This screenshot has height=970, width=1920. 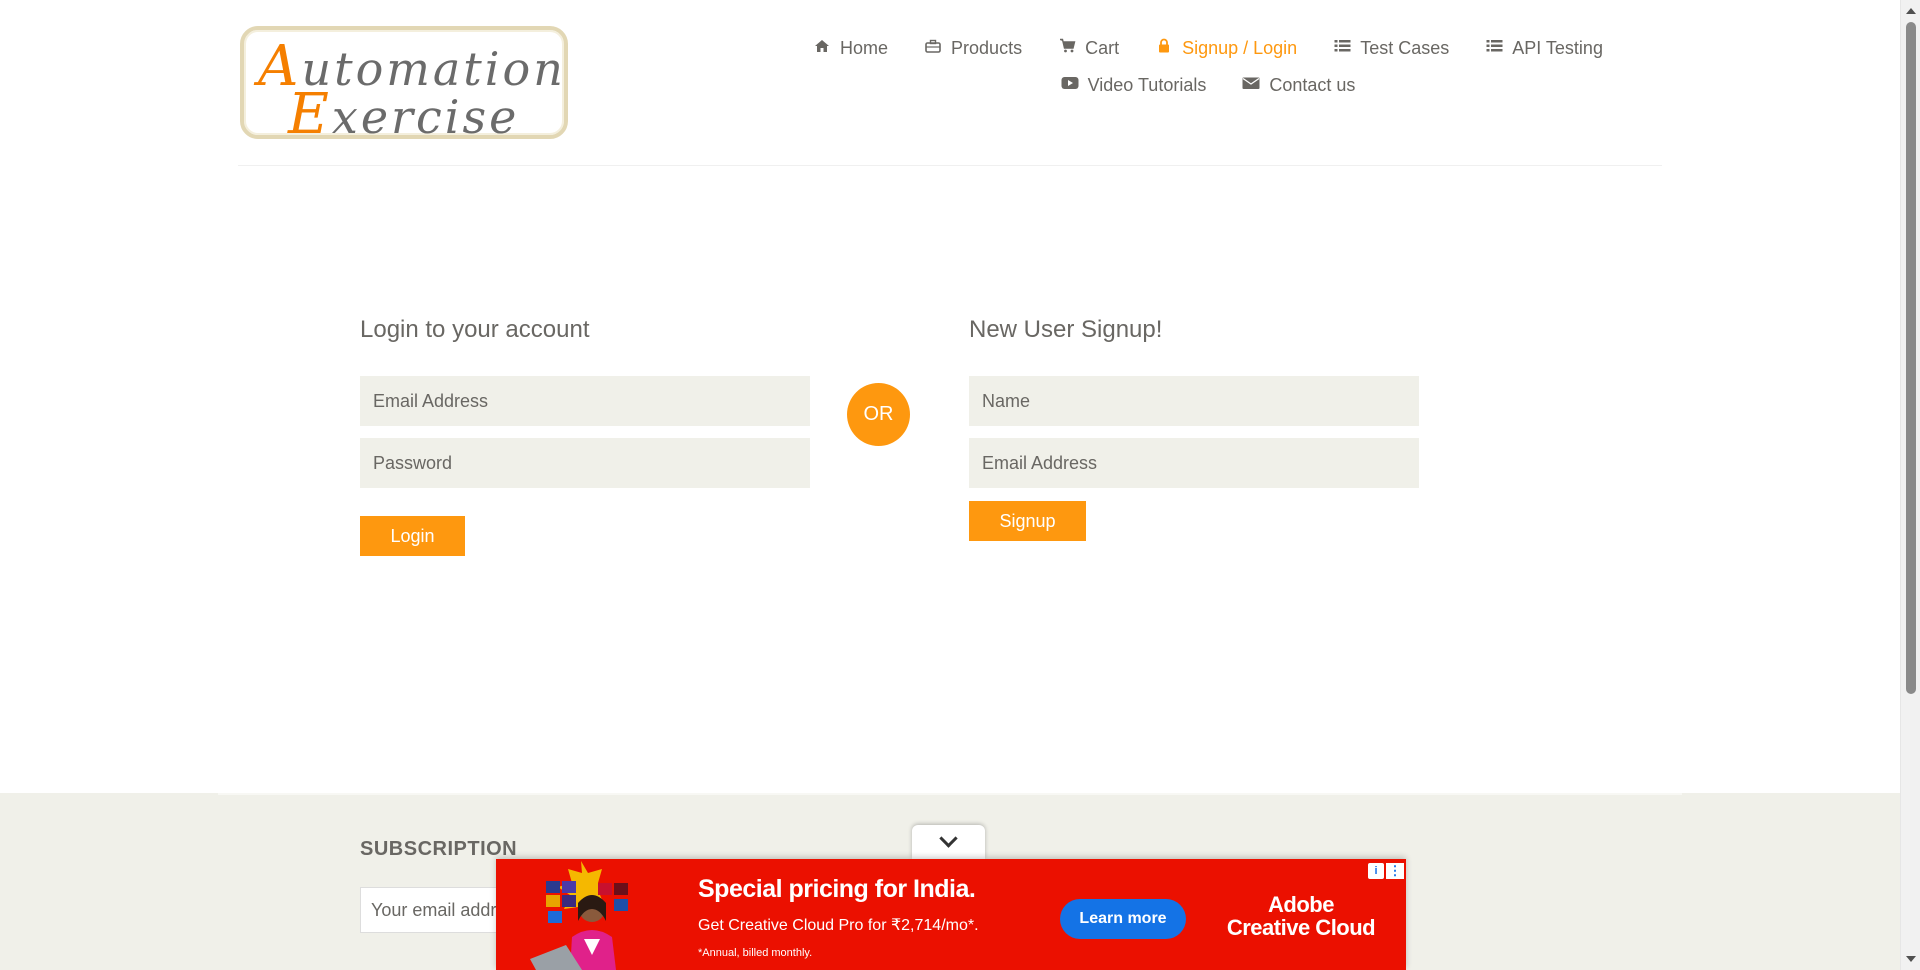 I want to click on nav-label-video-tutorials: Video Tutorials, so click(x=1147, y=84).